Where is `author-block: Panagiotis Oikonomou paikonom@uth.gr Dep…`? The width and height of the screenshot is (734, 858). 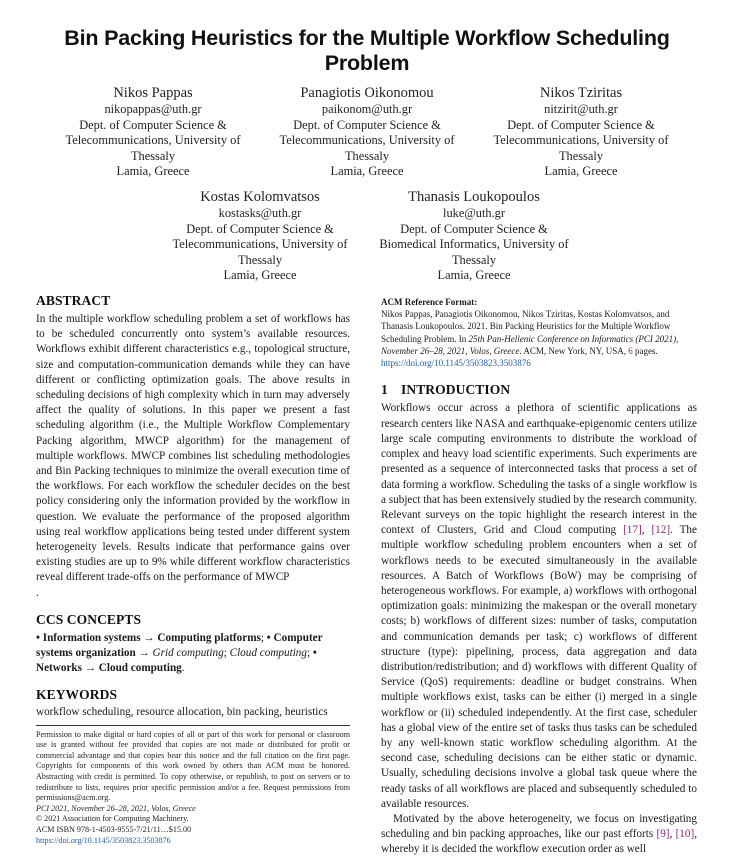
author-block: Panagiotis Oikonomou paikonom@uth.gr Dep… is located at coordinates (367, 132).